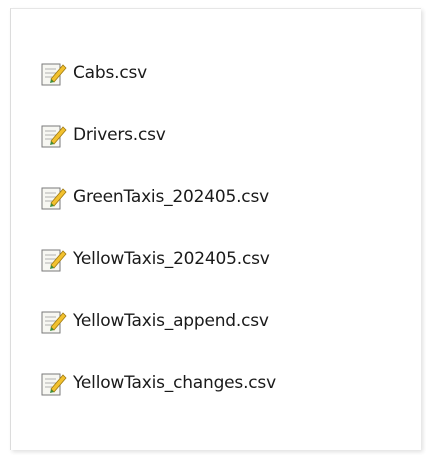 This screenshot has width=426, height=455. Describe the element at coordinates (171, 258) in the screenshot. I see `file-name: YellowTaxis_202405.csv` at that location.